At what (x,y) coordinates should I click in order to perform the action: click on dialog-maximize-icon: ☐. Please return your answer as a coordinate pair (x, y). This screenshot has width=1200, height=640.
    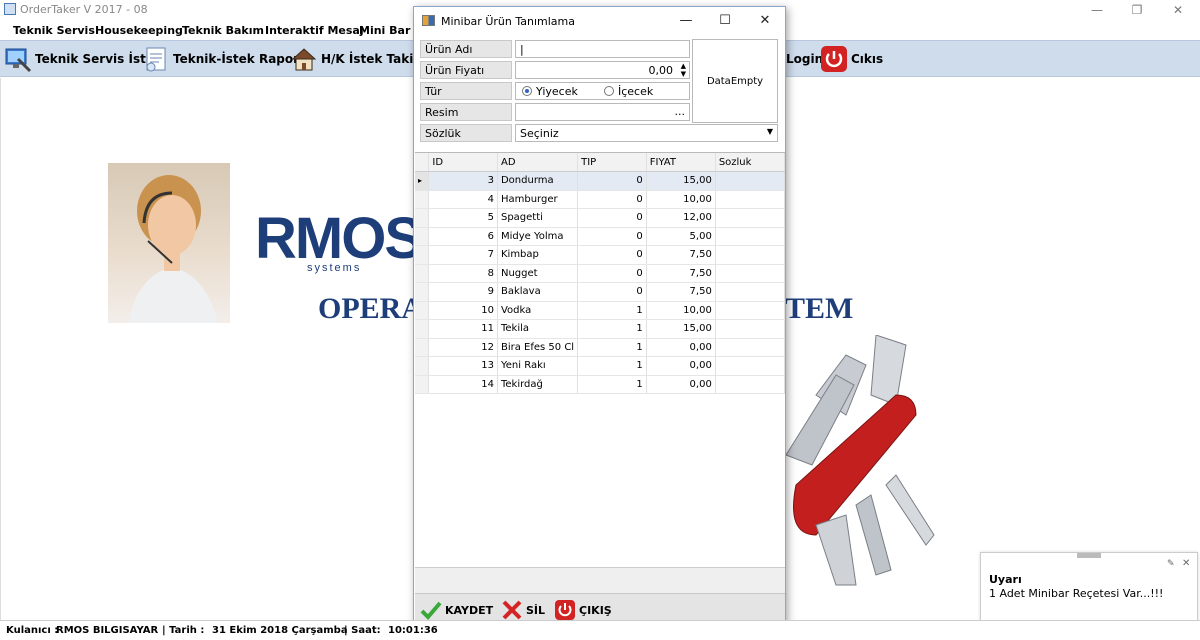
    Looking at the image, I should click on (725, 21).